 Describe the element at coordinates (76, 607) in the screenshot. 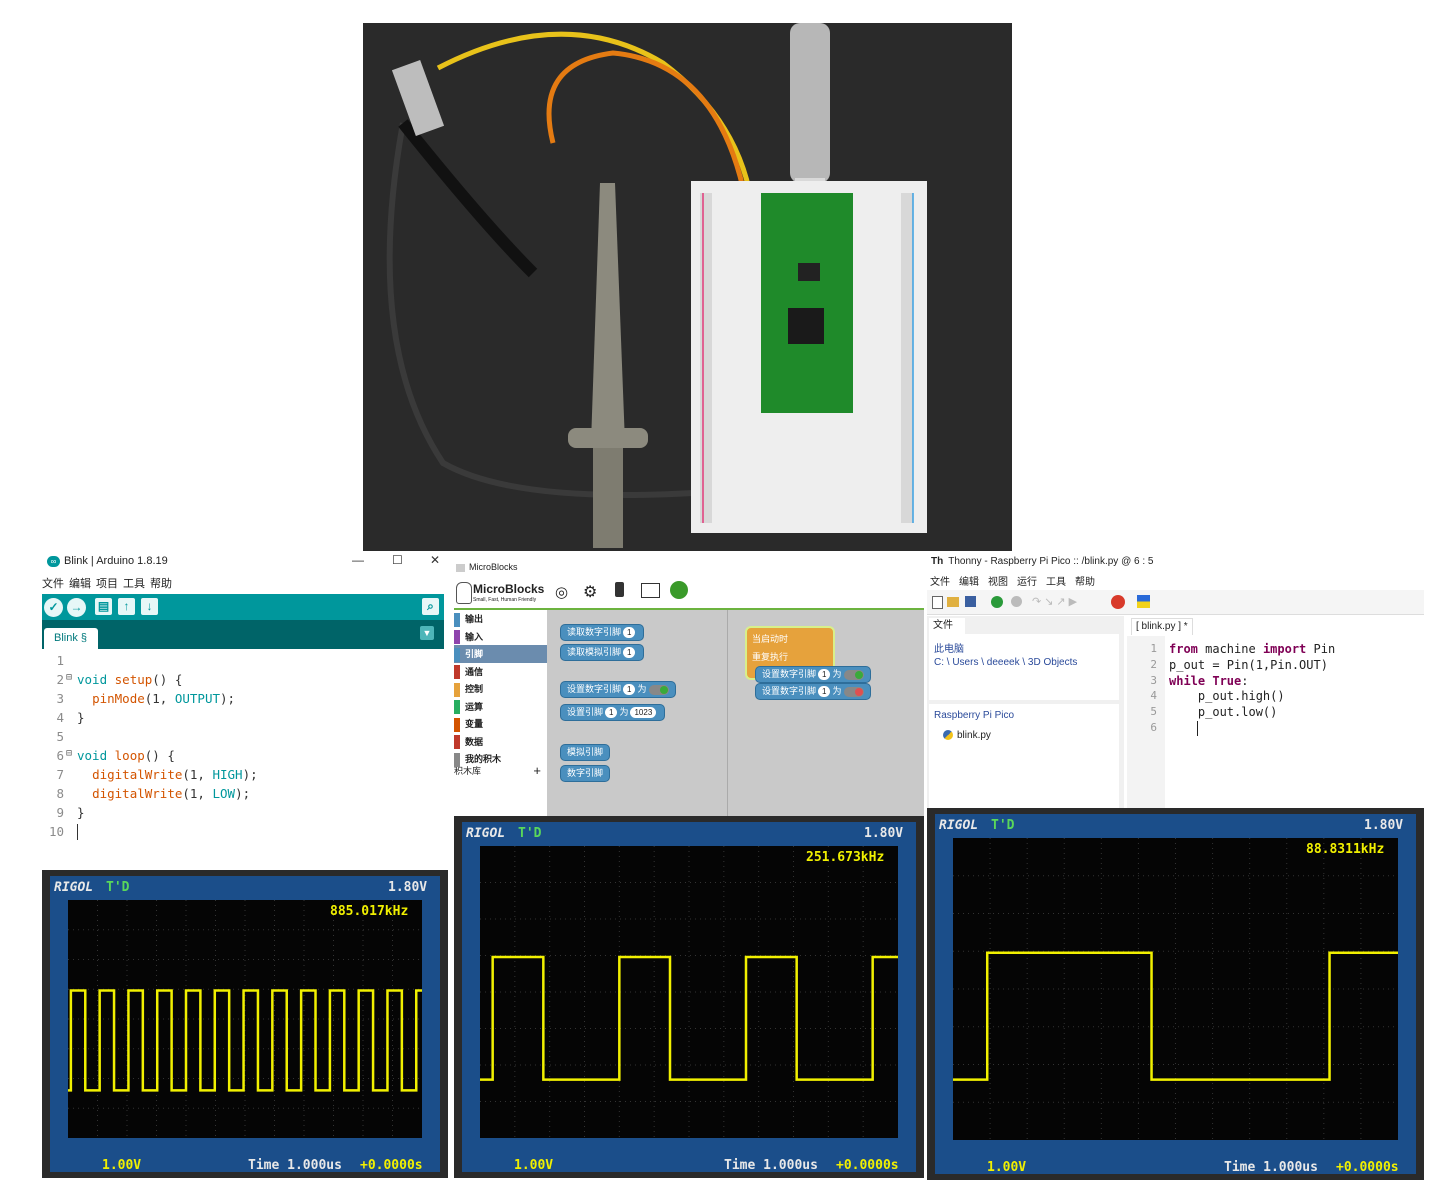

I see `upload-button: →` at that location.